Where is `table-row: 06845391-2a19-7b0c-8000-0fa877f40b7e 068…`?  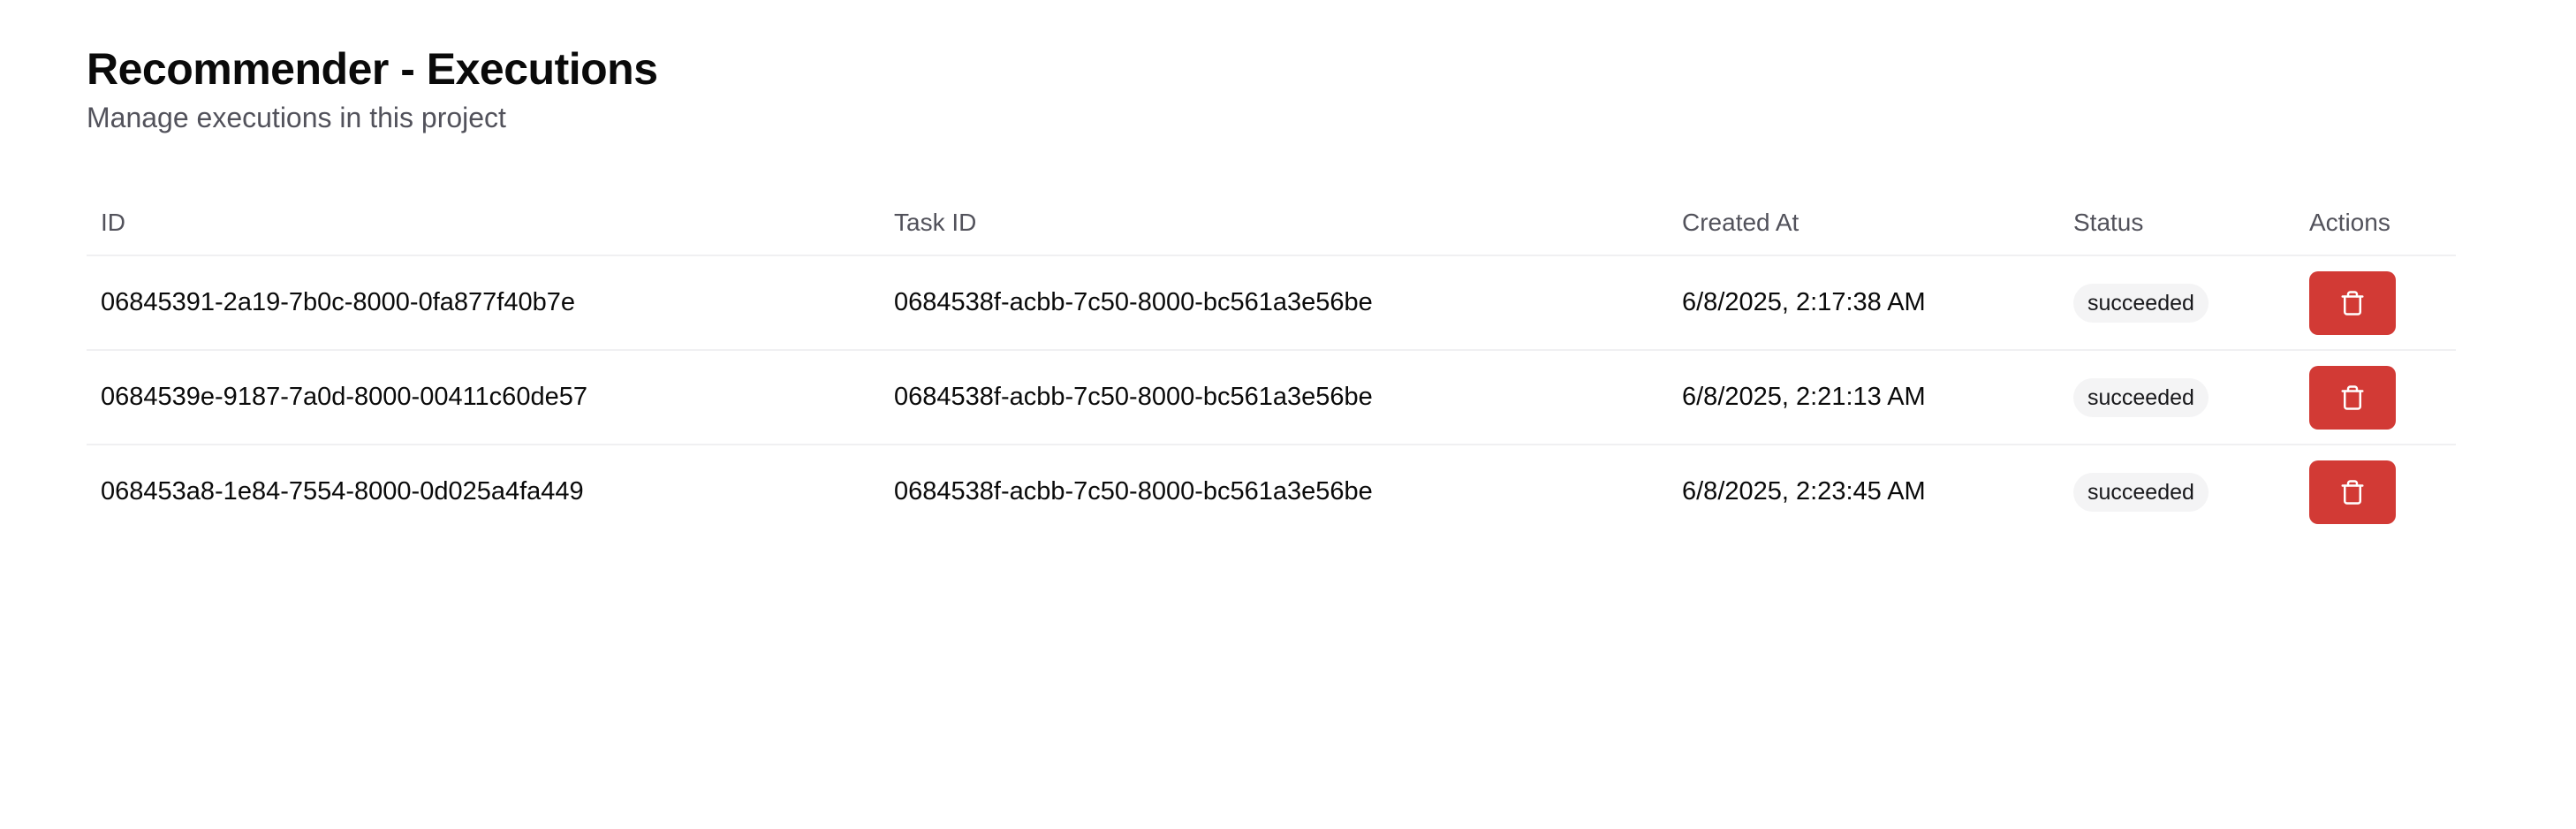 table-row: 06845391-2a19-7b0c-8000-0fa877f40b7e 068… is located at coordinates (1272, 303).